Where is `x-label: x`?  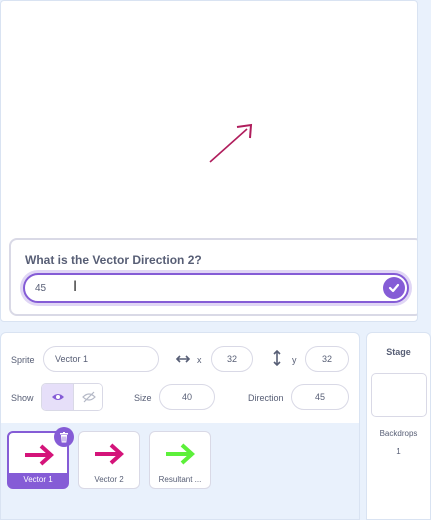 x-label: x is located at coordinates (199, 360).